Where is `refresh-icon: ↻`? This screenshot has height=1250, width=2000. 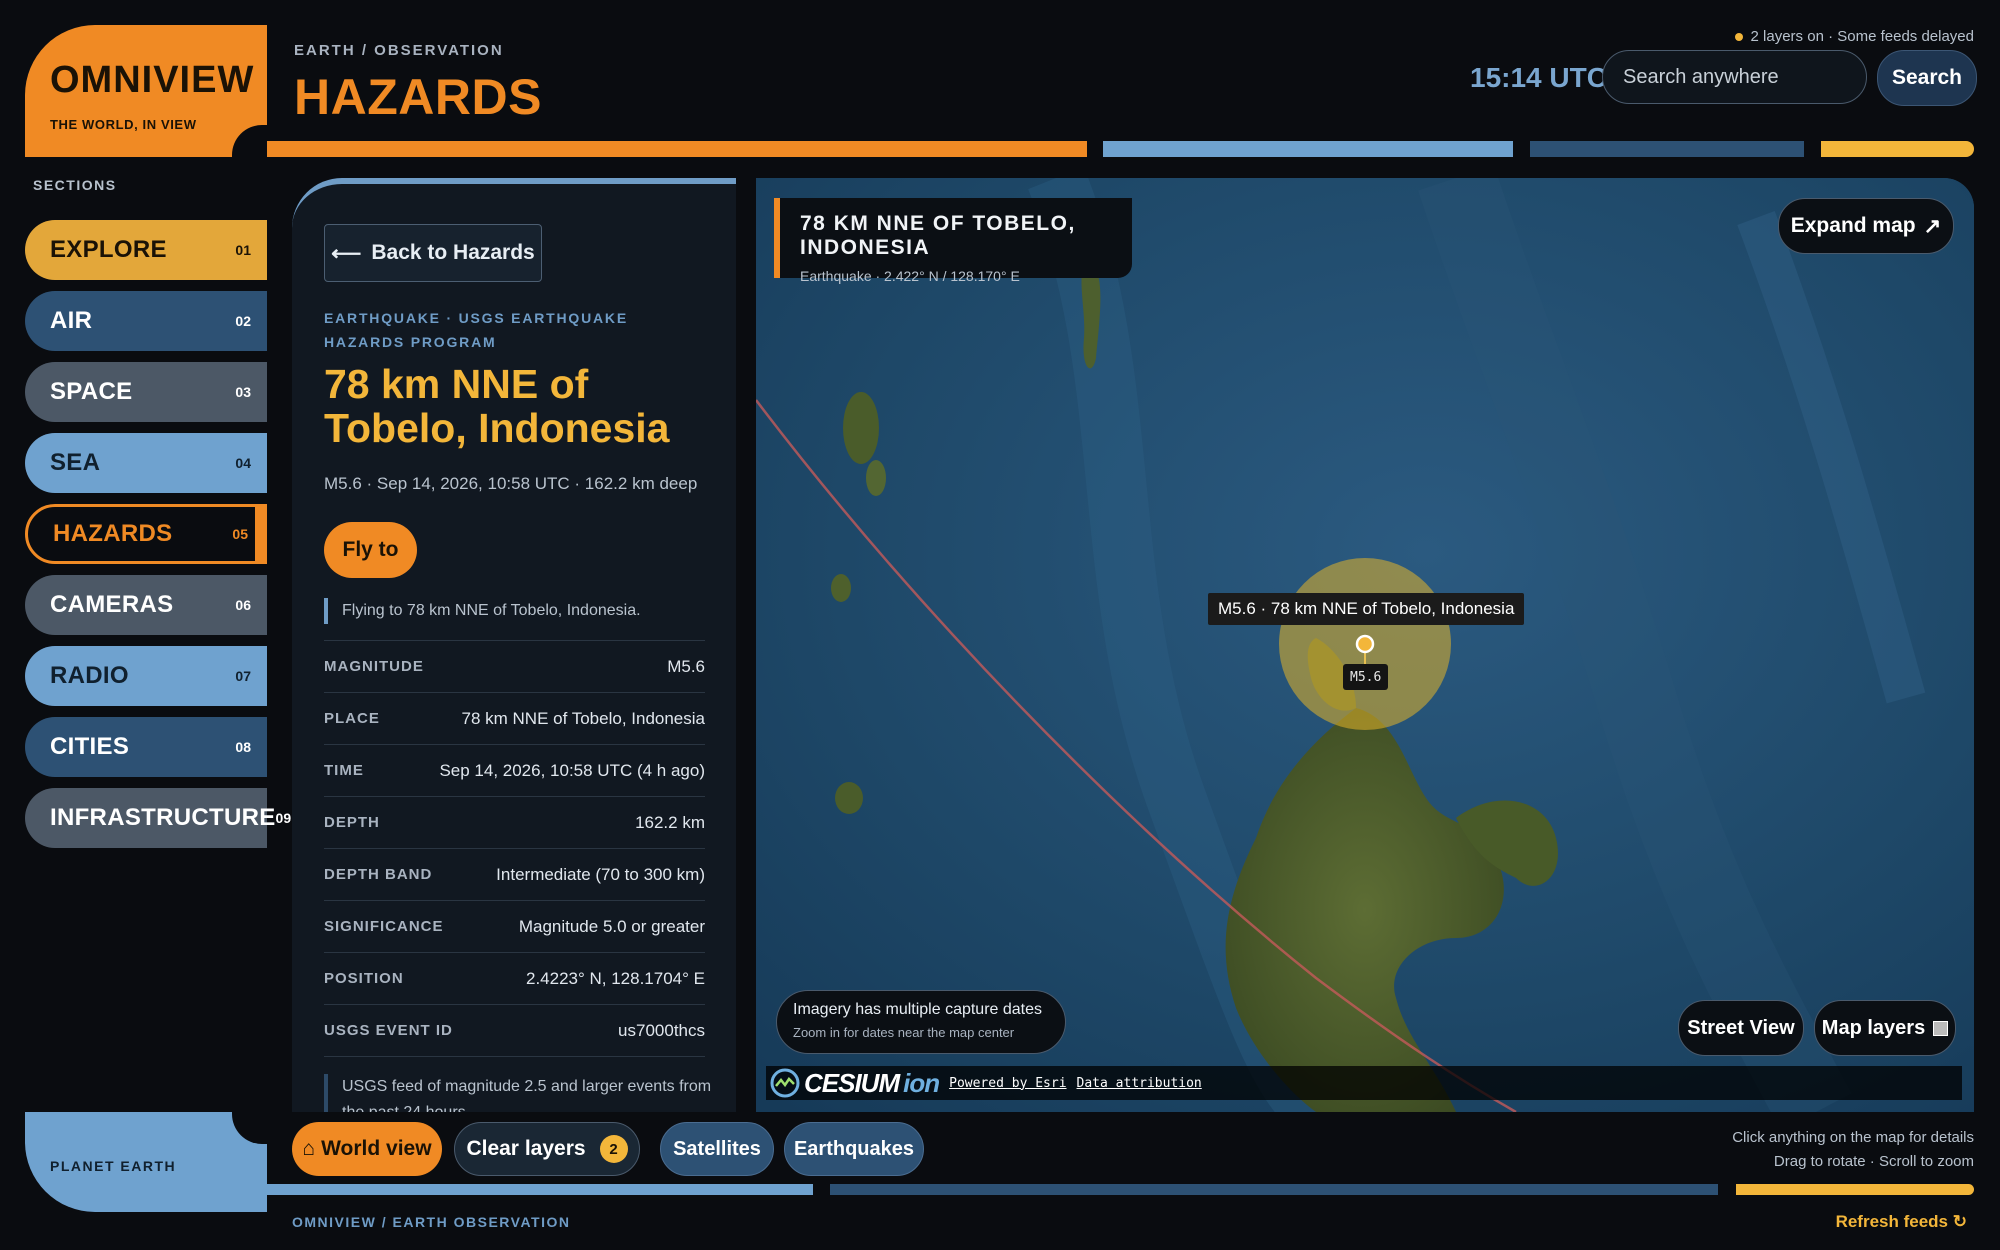
refresh-icon: ↻ is located at coordinates (1959, 1221).